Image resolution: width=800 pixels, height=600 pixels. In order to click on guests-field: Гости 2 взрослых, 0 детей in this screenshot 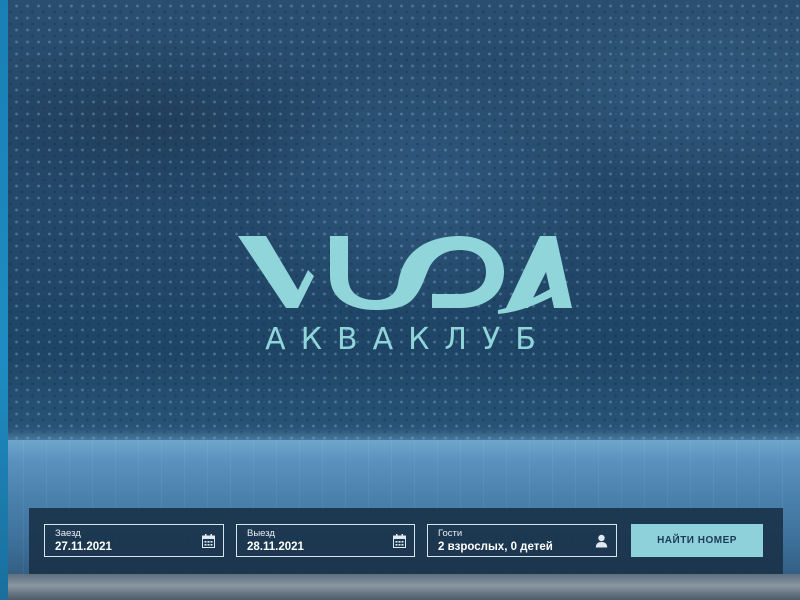, I will do `click(522, 540)`.